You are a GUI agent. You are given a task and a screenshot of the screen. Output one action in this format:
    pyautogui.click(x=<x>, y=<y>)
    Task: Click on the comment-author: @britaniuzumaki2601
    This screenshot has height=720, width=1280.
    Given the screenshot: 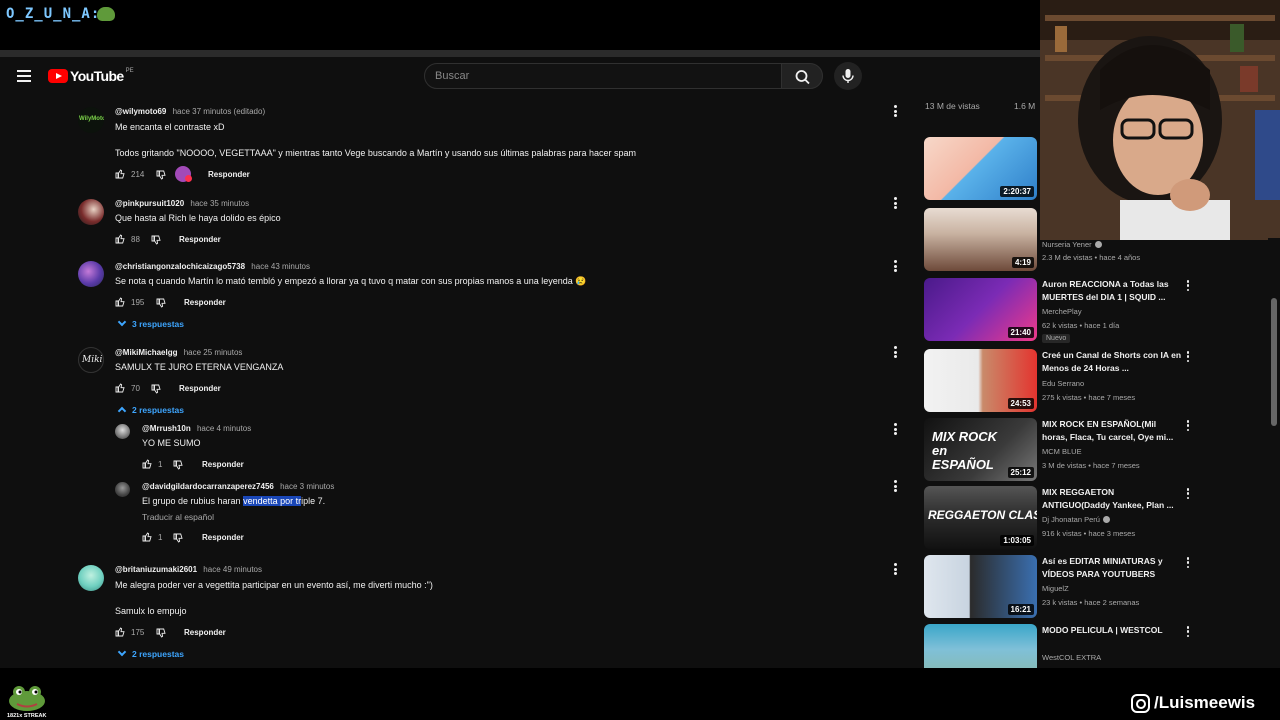 What is the action you would take?
    pyautogui.click(x=156, y=569)
    